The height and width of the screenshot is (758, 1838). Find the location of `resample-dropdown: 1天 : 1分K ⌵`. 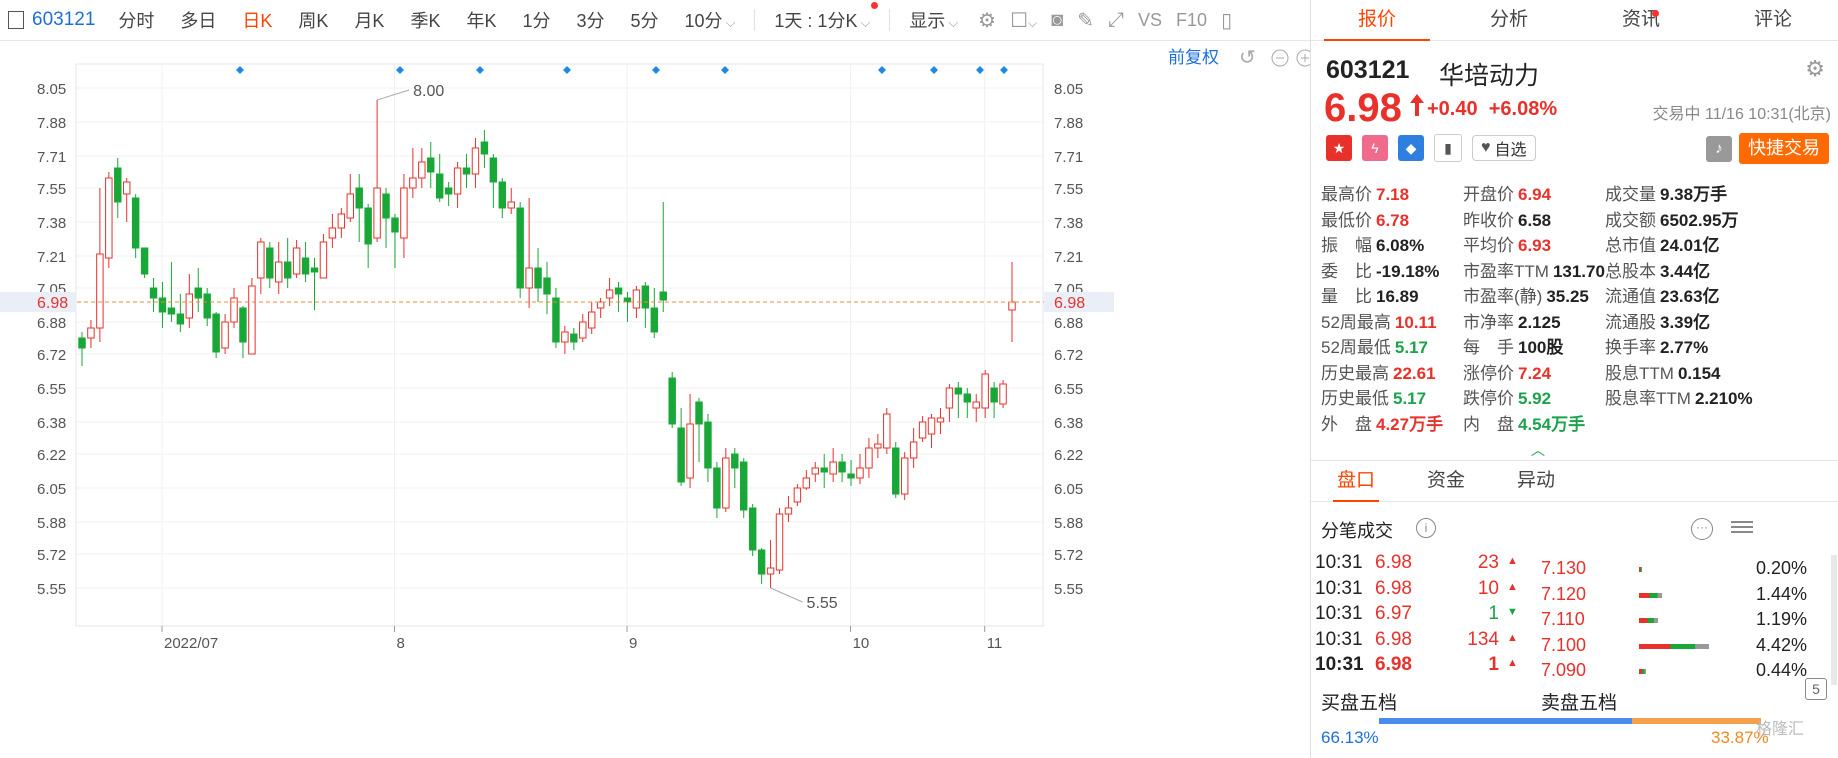

resample-dropdown: 1天 : 1分K ⌵ is located at coordinates (822, 17).